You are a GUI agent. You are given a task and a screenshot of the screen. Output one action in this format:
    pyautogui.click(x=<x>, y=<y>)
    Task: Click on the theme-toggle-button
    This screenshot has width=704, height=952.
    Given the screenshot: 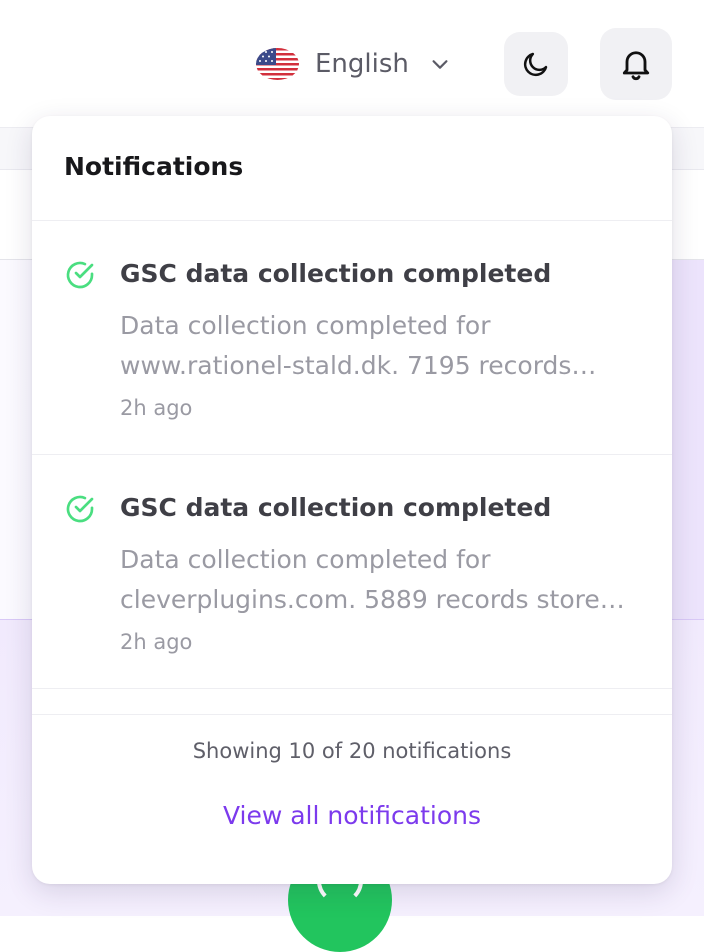 What is the action you would take?
    pyautogui.click(x=536, y=64)
    